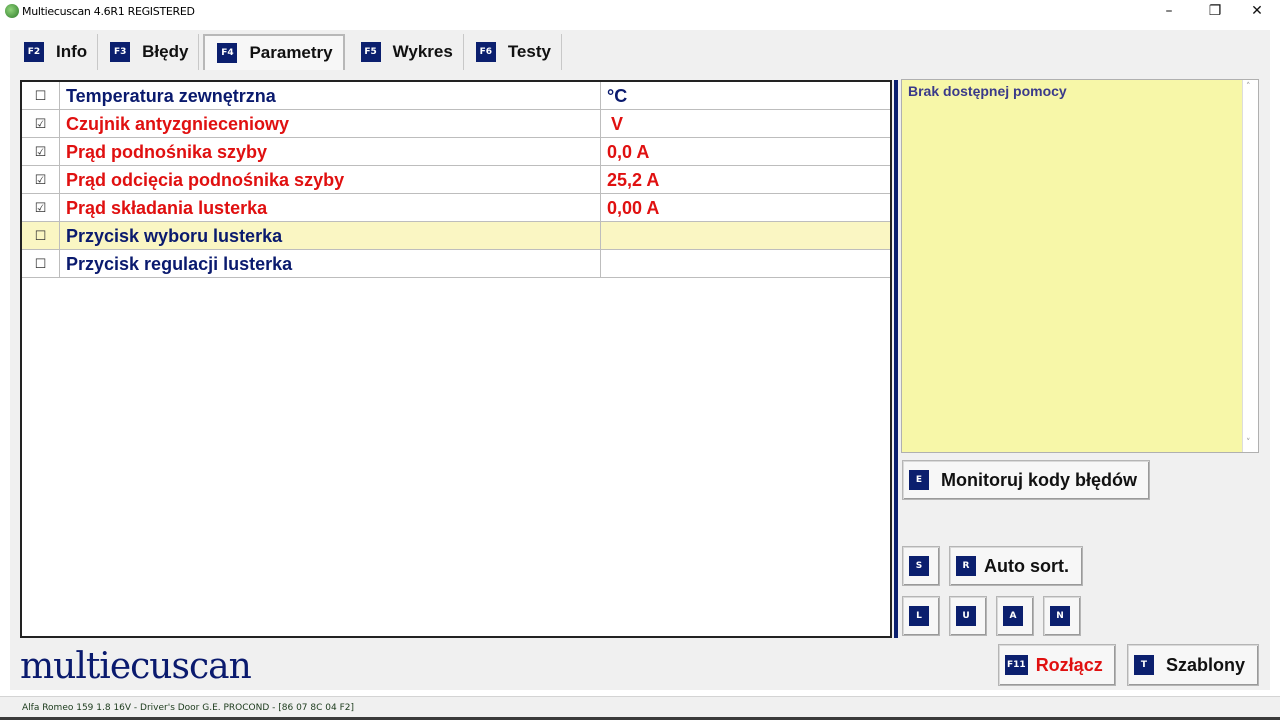 This screenshot has height=720, width=1280. I want to click on parameter-value-cell: °C, so click(745, 96).